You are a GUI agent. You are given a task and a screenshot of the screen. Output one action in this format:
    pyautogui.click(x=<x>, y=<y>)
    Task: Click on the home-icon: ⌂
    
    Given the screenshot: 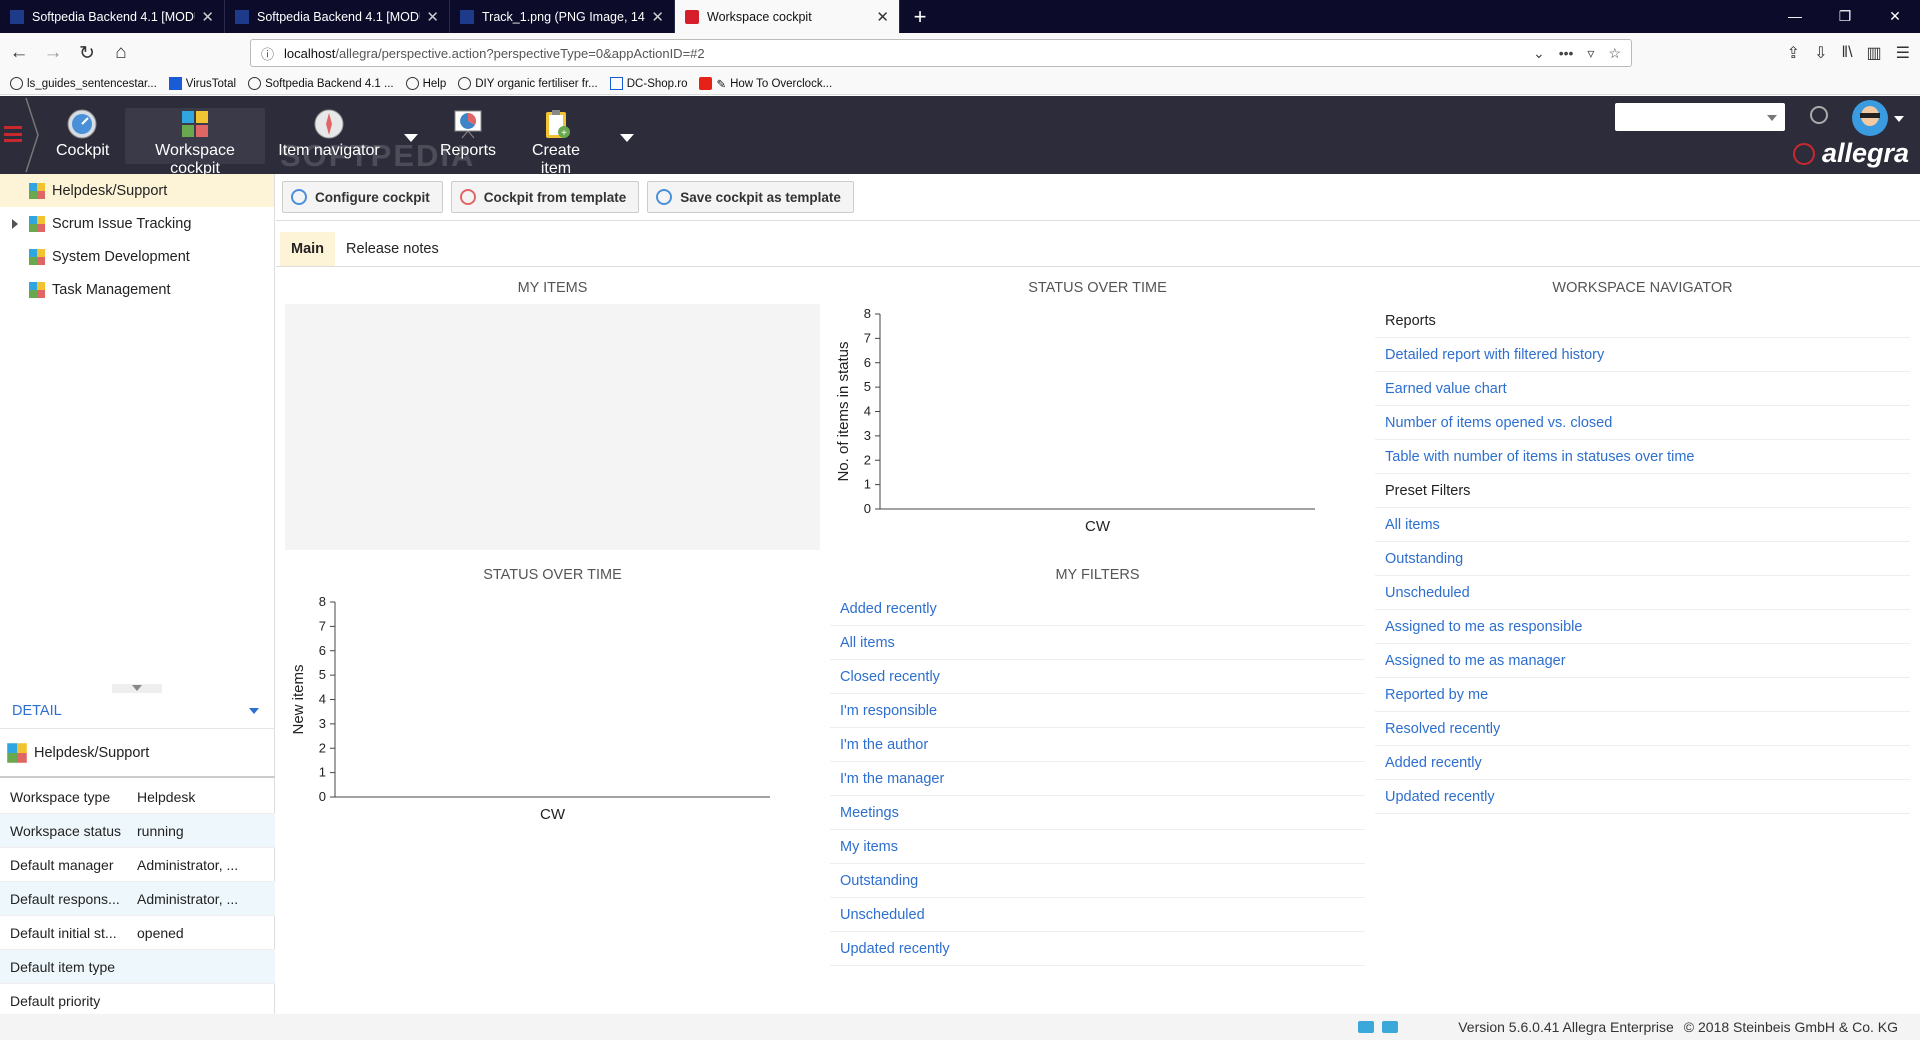 What is the action you would take?
    pyautogui.click(x=121, y=53)
    